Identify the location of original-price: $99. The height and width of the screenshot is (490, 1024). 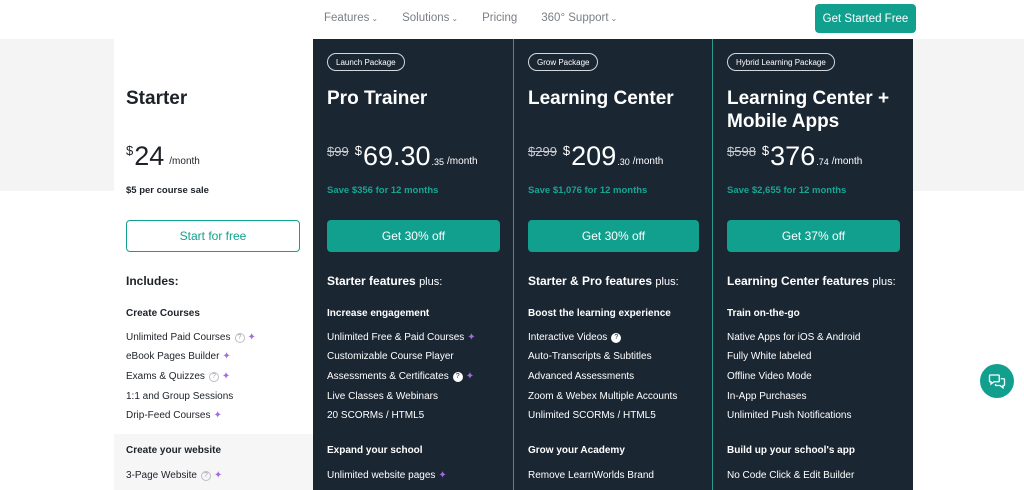
(338, 151).